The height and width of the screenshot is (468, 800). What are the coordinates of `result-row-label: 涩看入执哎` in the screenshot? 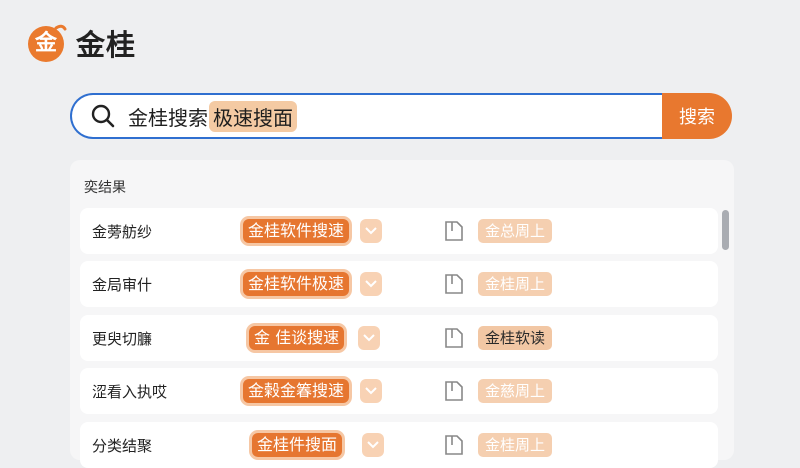 It's located at (130, 392).